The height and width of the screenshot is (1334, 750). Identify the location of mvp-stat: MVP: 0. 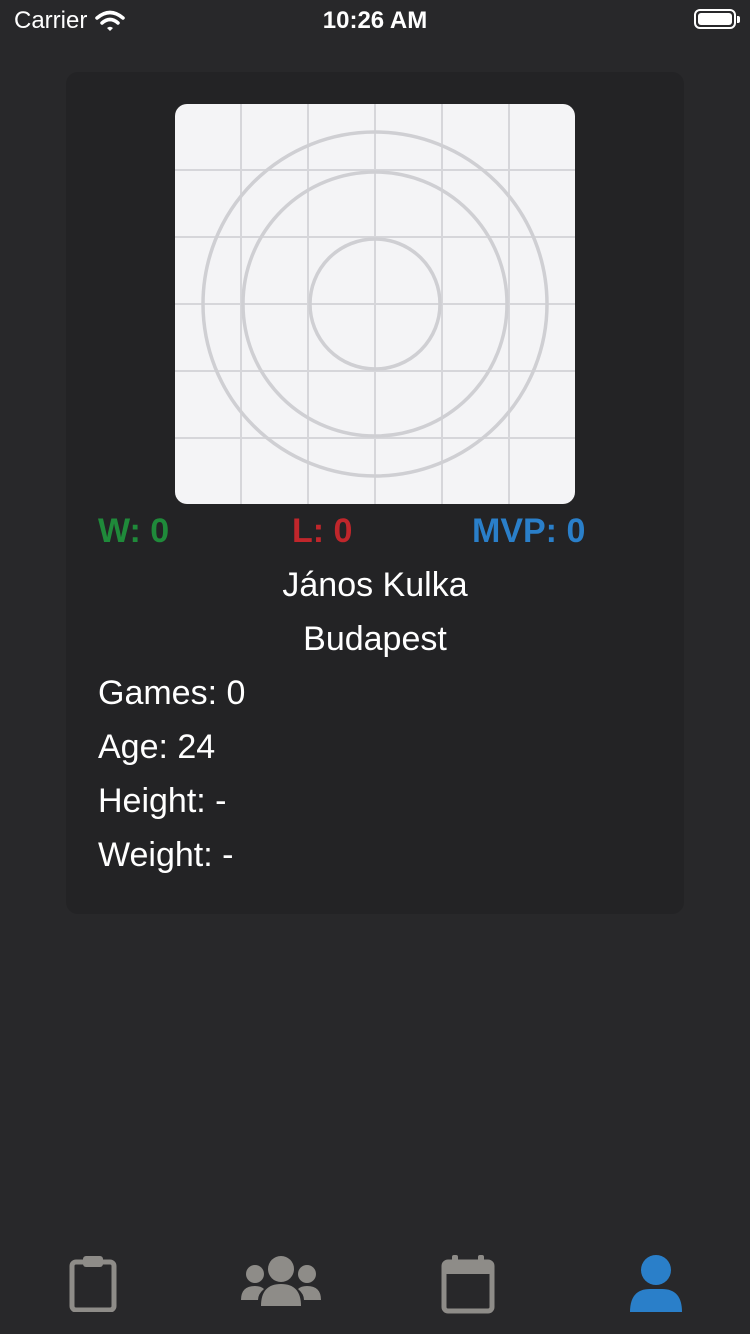
(529, 531).